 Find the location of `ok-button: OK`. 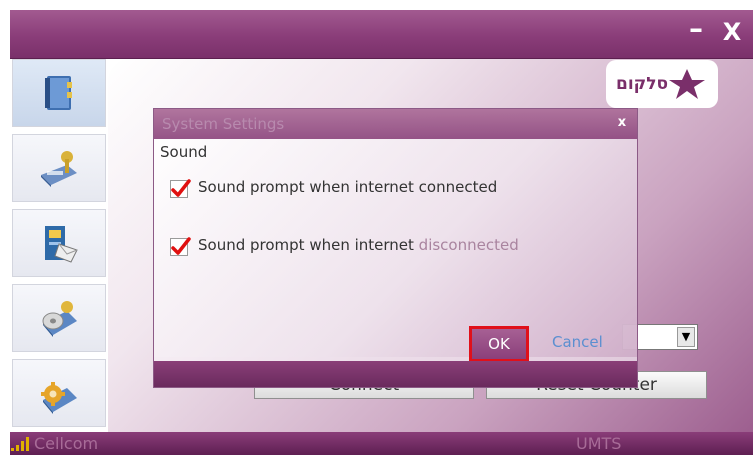

ok-button: OK is located at coordinates (499, 344).